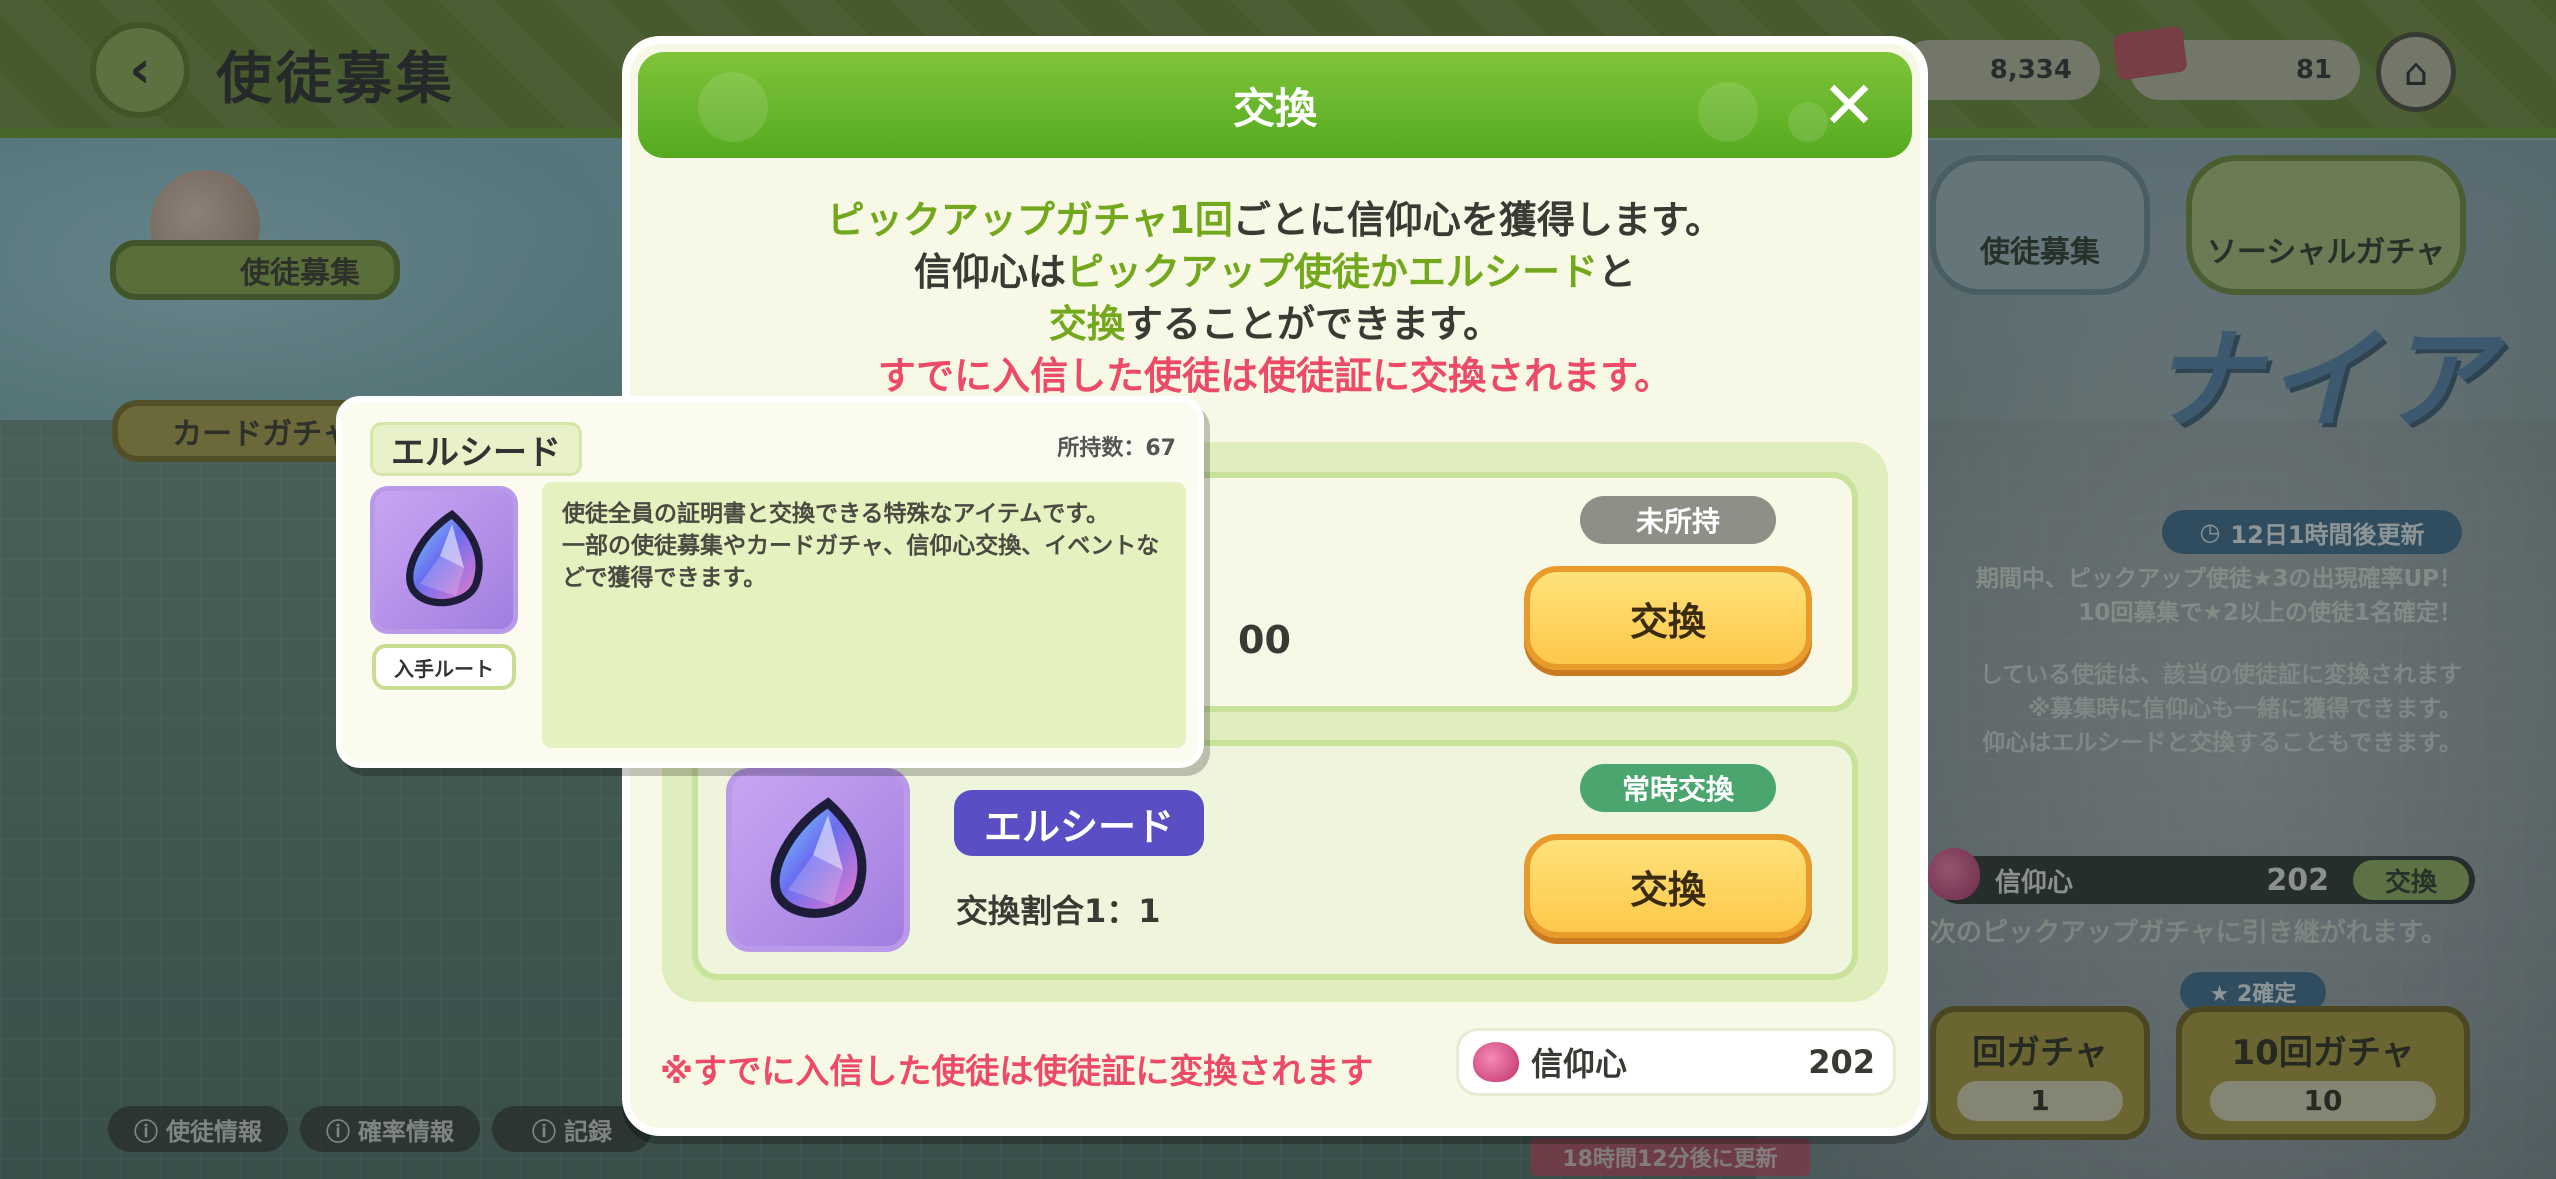 The height and width of the screenshot is (1179, 2556). Describe the element at coordinates (1275, 860) in the screenshot. I see `exchange-item-card: エルシード 交換割合1：1 常時交換 交換` at that location.